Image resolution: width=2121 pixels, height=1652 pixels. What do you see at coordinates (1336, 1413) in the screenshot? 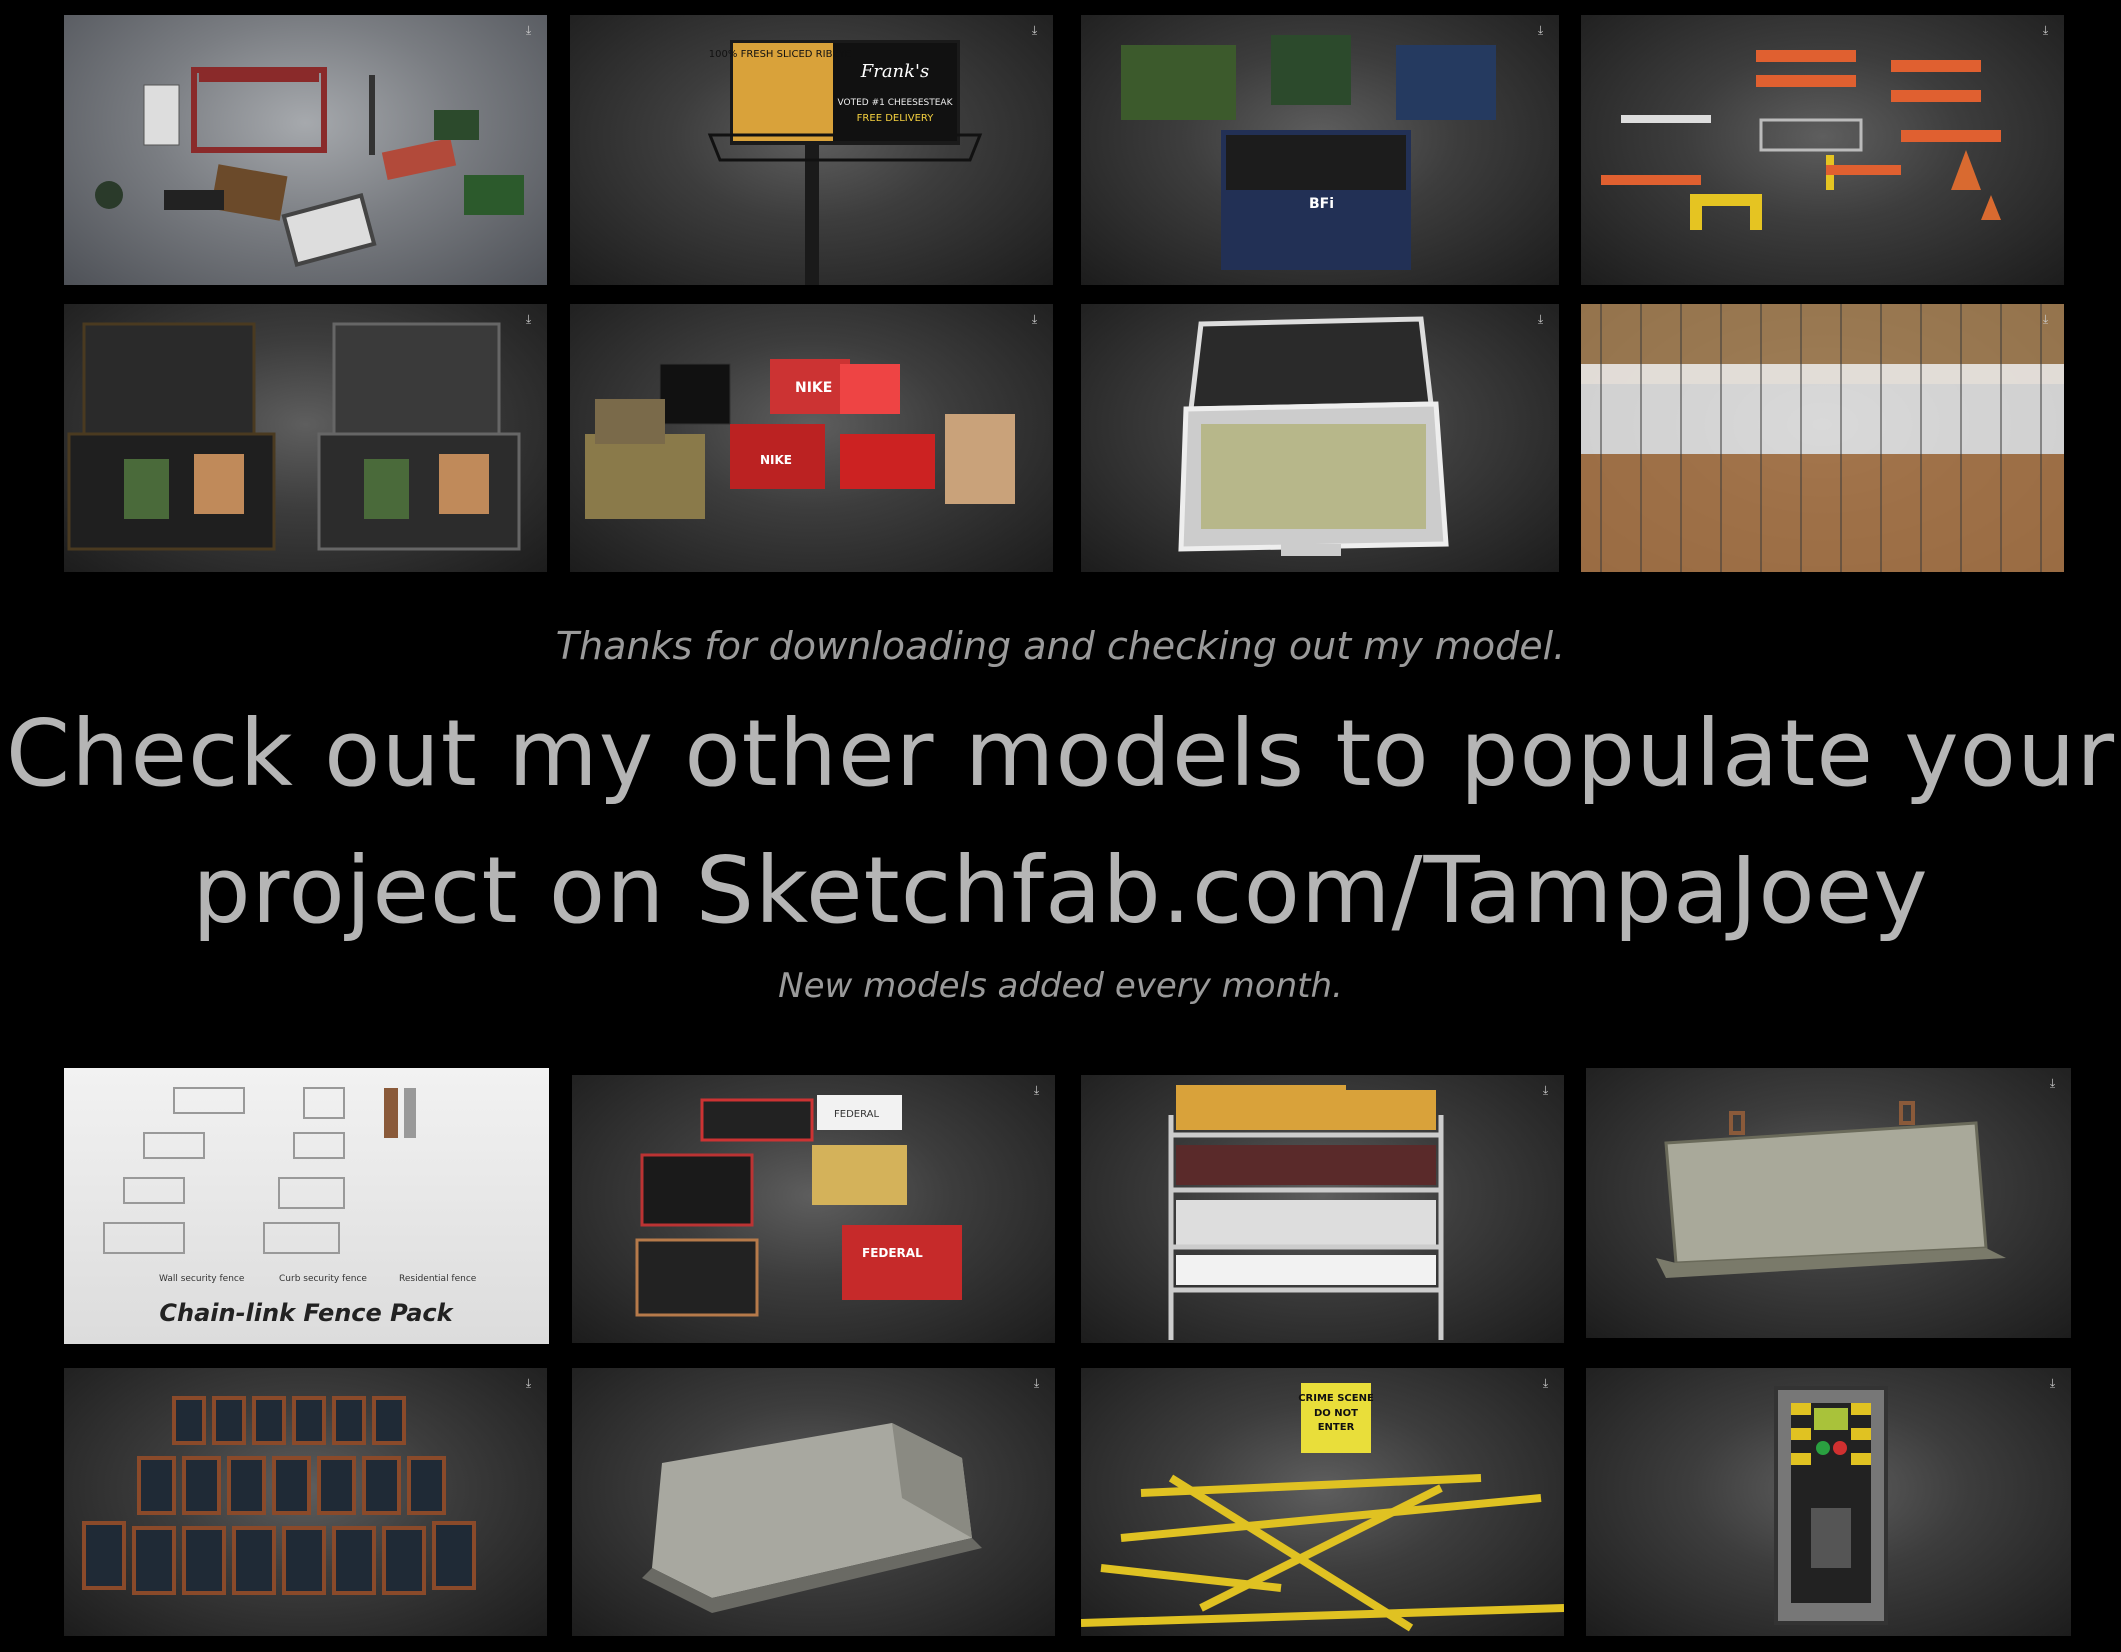
I see `crime-scene-sign-2: DO NOT` at bounding box center [1336, 1413].